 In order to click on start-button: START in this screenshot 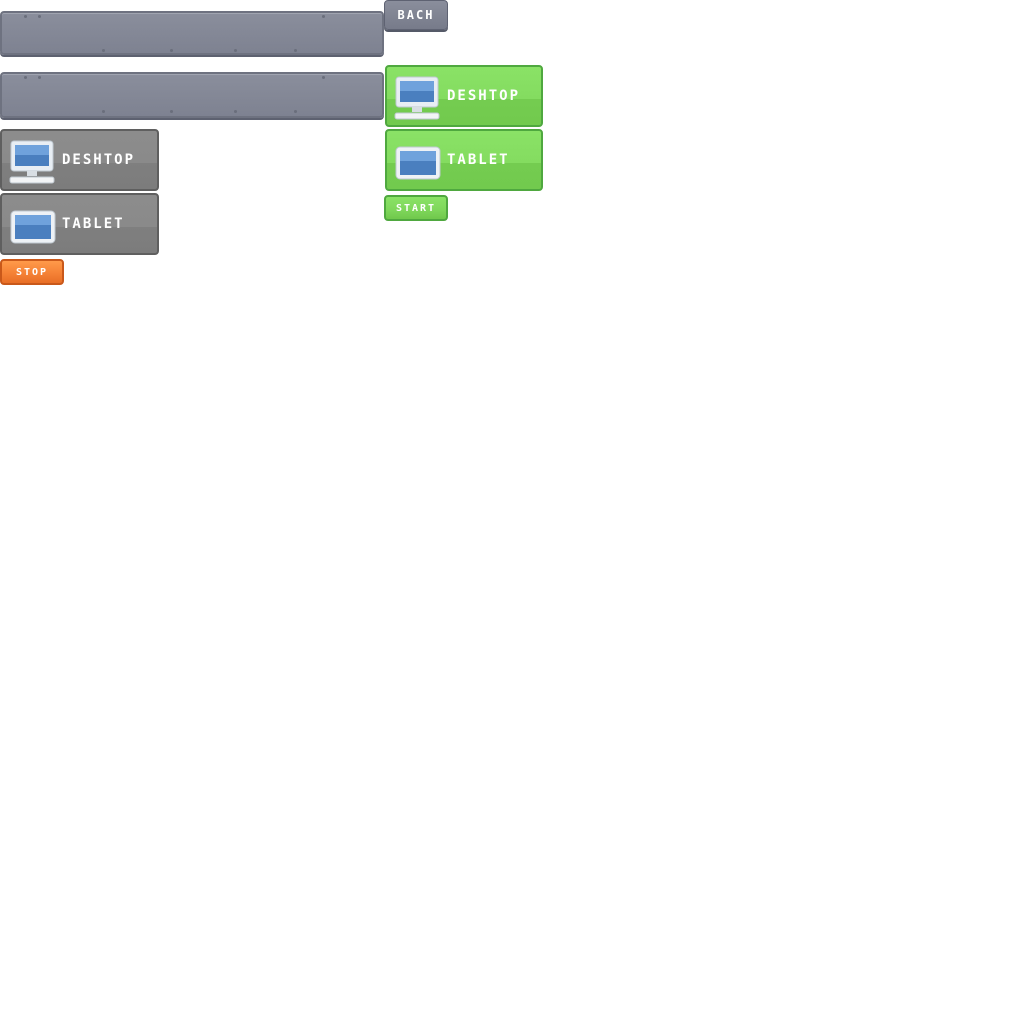, I will do `click(416, 208)`.